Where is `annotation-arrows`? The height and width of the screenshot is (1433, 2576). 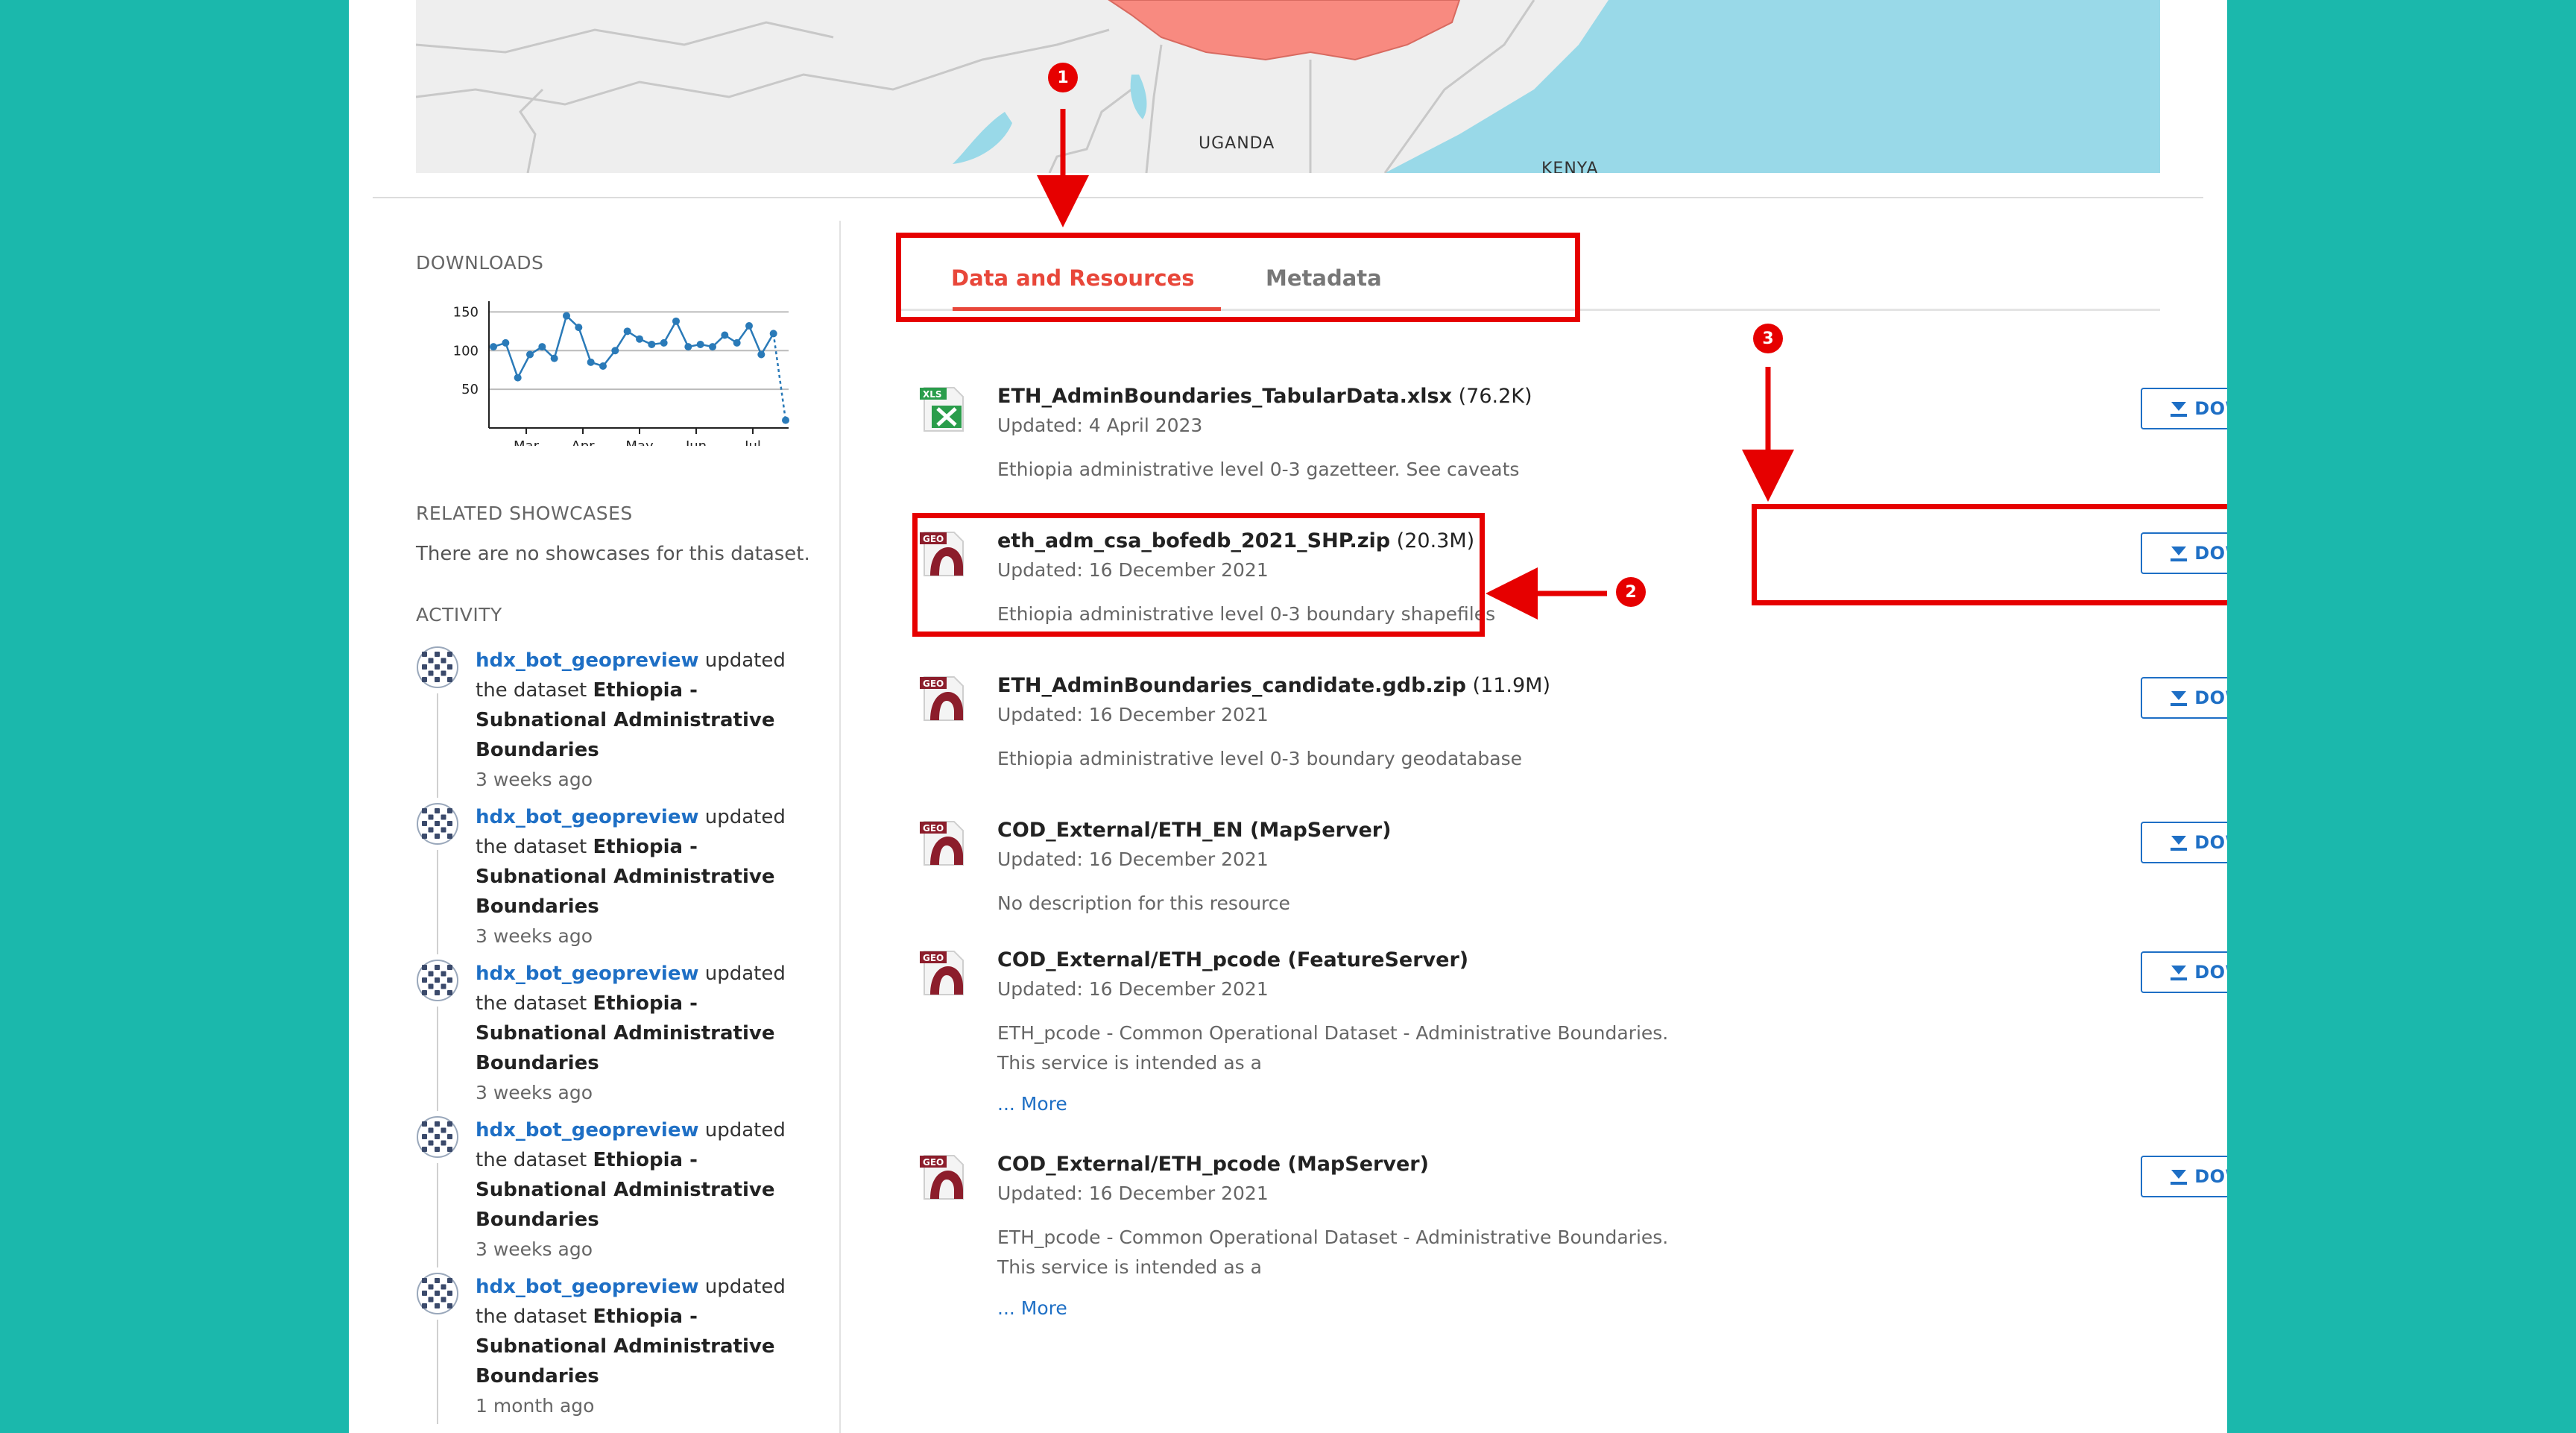 annotation-arrows is located at coordinates (1415, 364).